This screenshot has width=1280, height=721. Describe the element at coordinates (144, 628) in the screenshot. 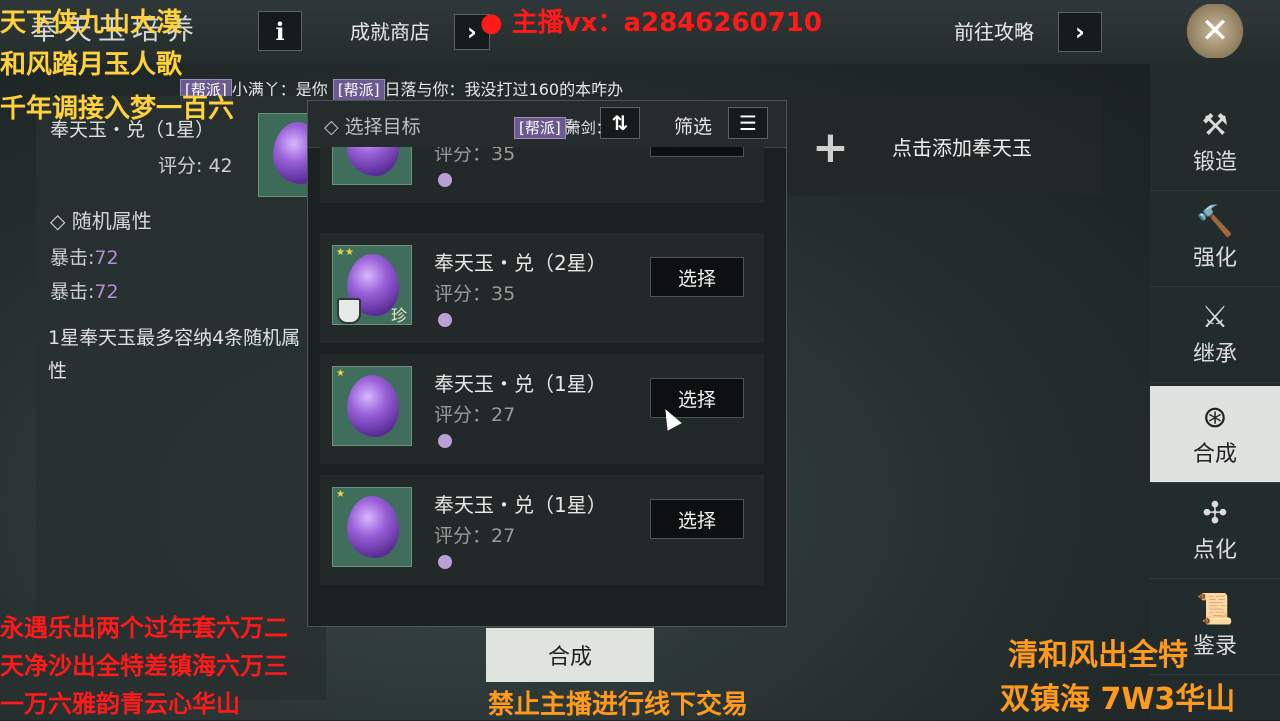

I see `stream-overlay-text: 永遇乐出两个过年套六万二` at that location.